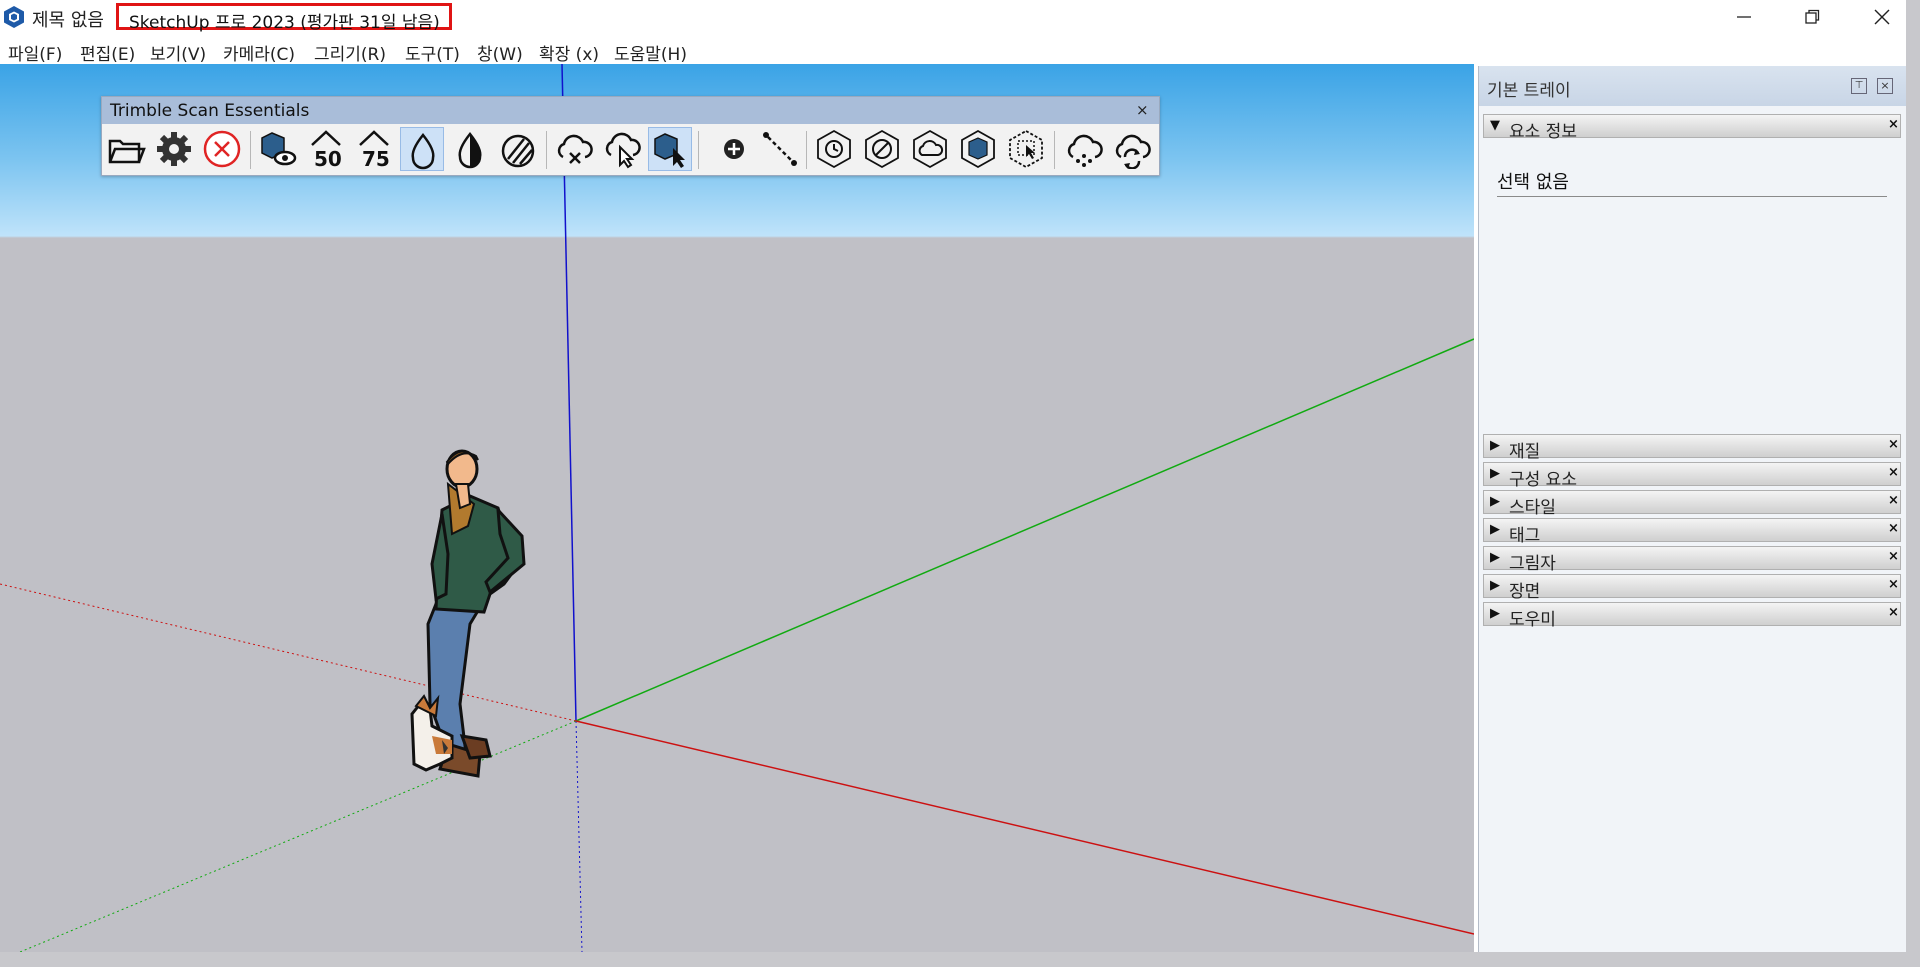 This screenshot has height=967, width=1920. What do you see at coordinates (470, 149) in the screenshot?
I see `tool-contrast` at bounding box center [470, 149].